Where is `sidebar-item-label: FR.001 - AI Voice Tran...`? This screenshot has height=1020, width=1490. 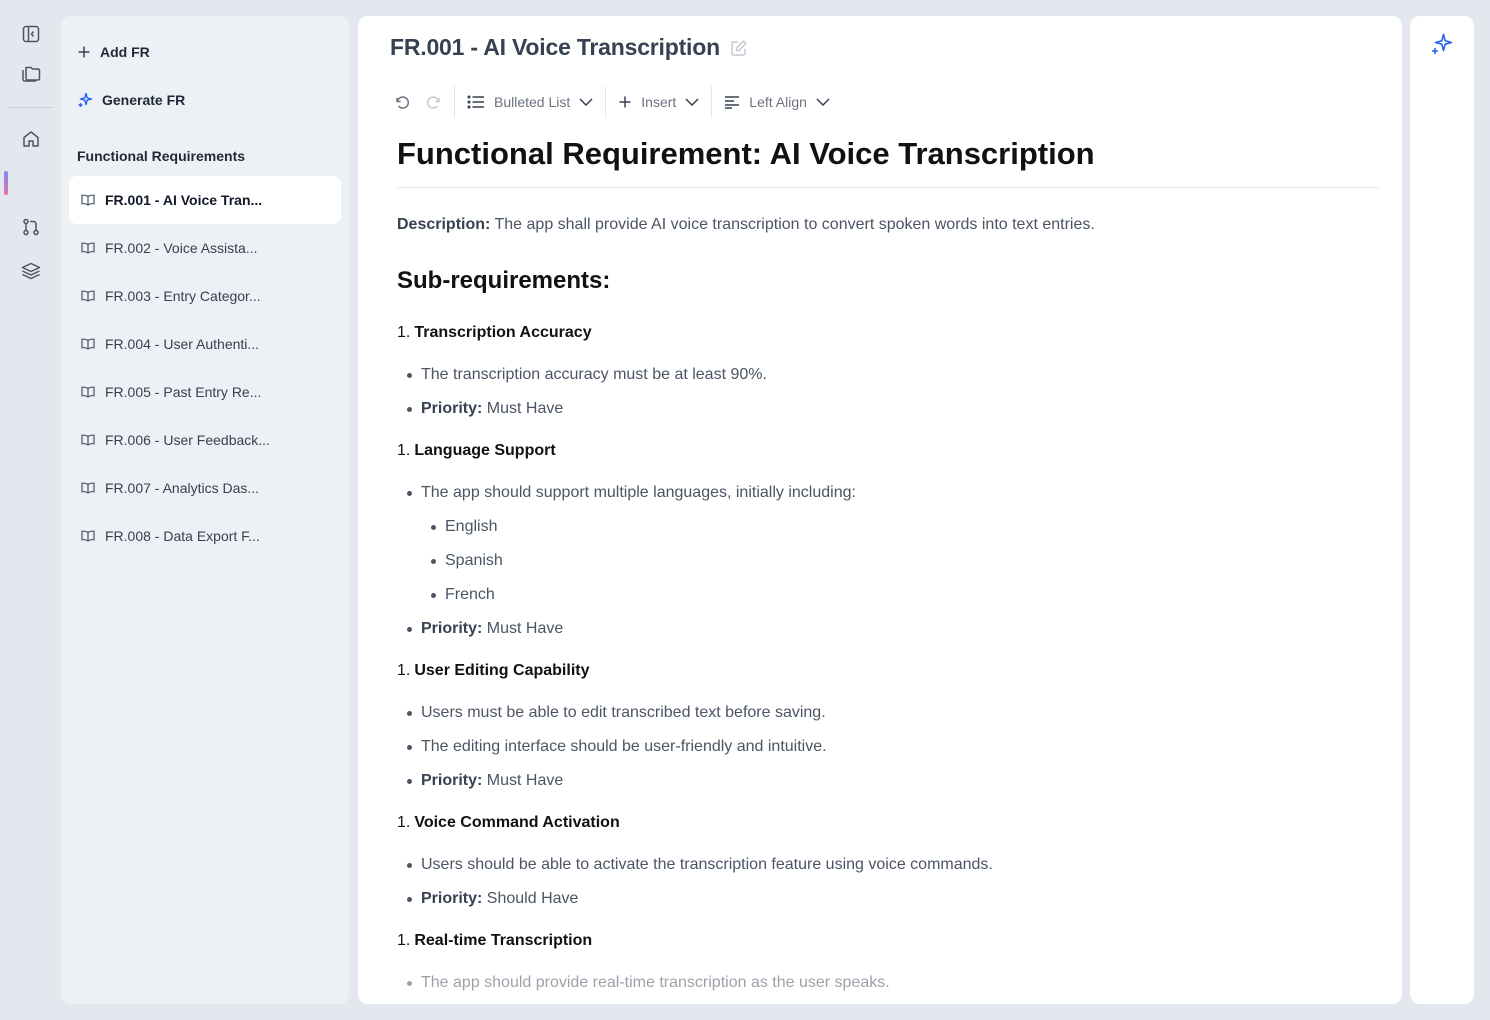
sidebar-item-label: FR.001 - AI Voice Tran... is located at coordinates (184, 200).